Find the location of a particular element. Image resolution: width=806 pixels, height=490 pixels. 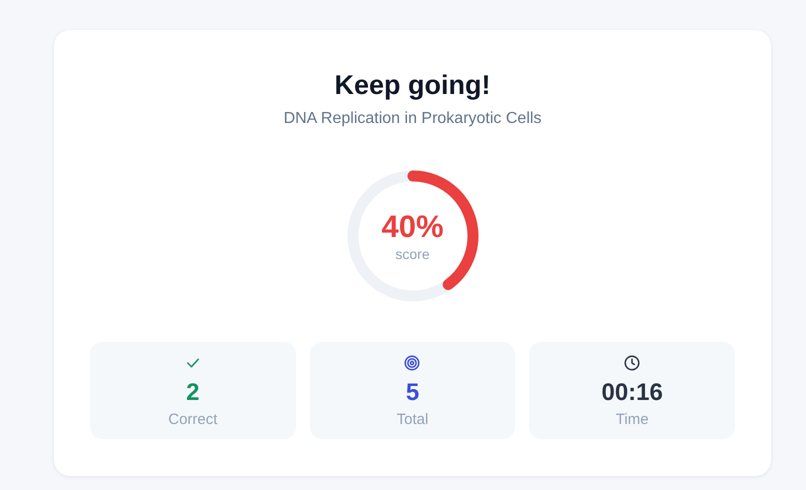

score-label: score is located at coordinates (412, 254).